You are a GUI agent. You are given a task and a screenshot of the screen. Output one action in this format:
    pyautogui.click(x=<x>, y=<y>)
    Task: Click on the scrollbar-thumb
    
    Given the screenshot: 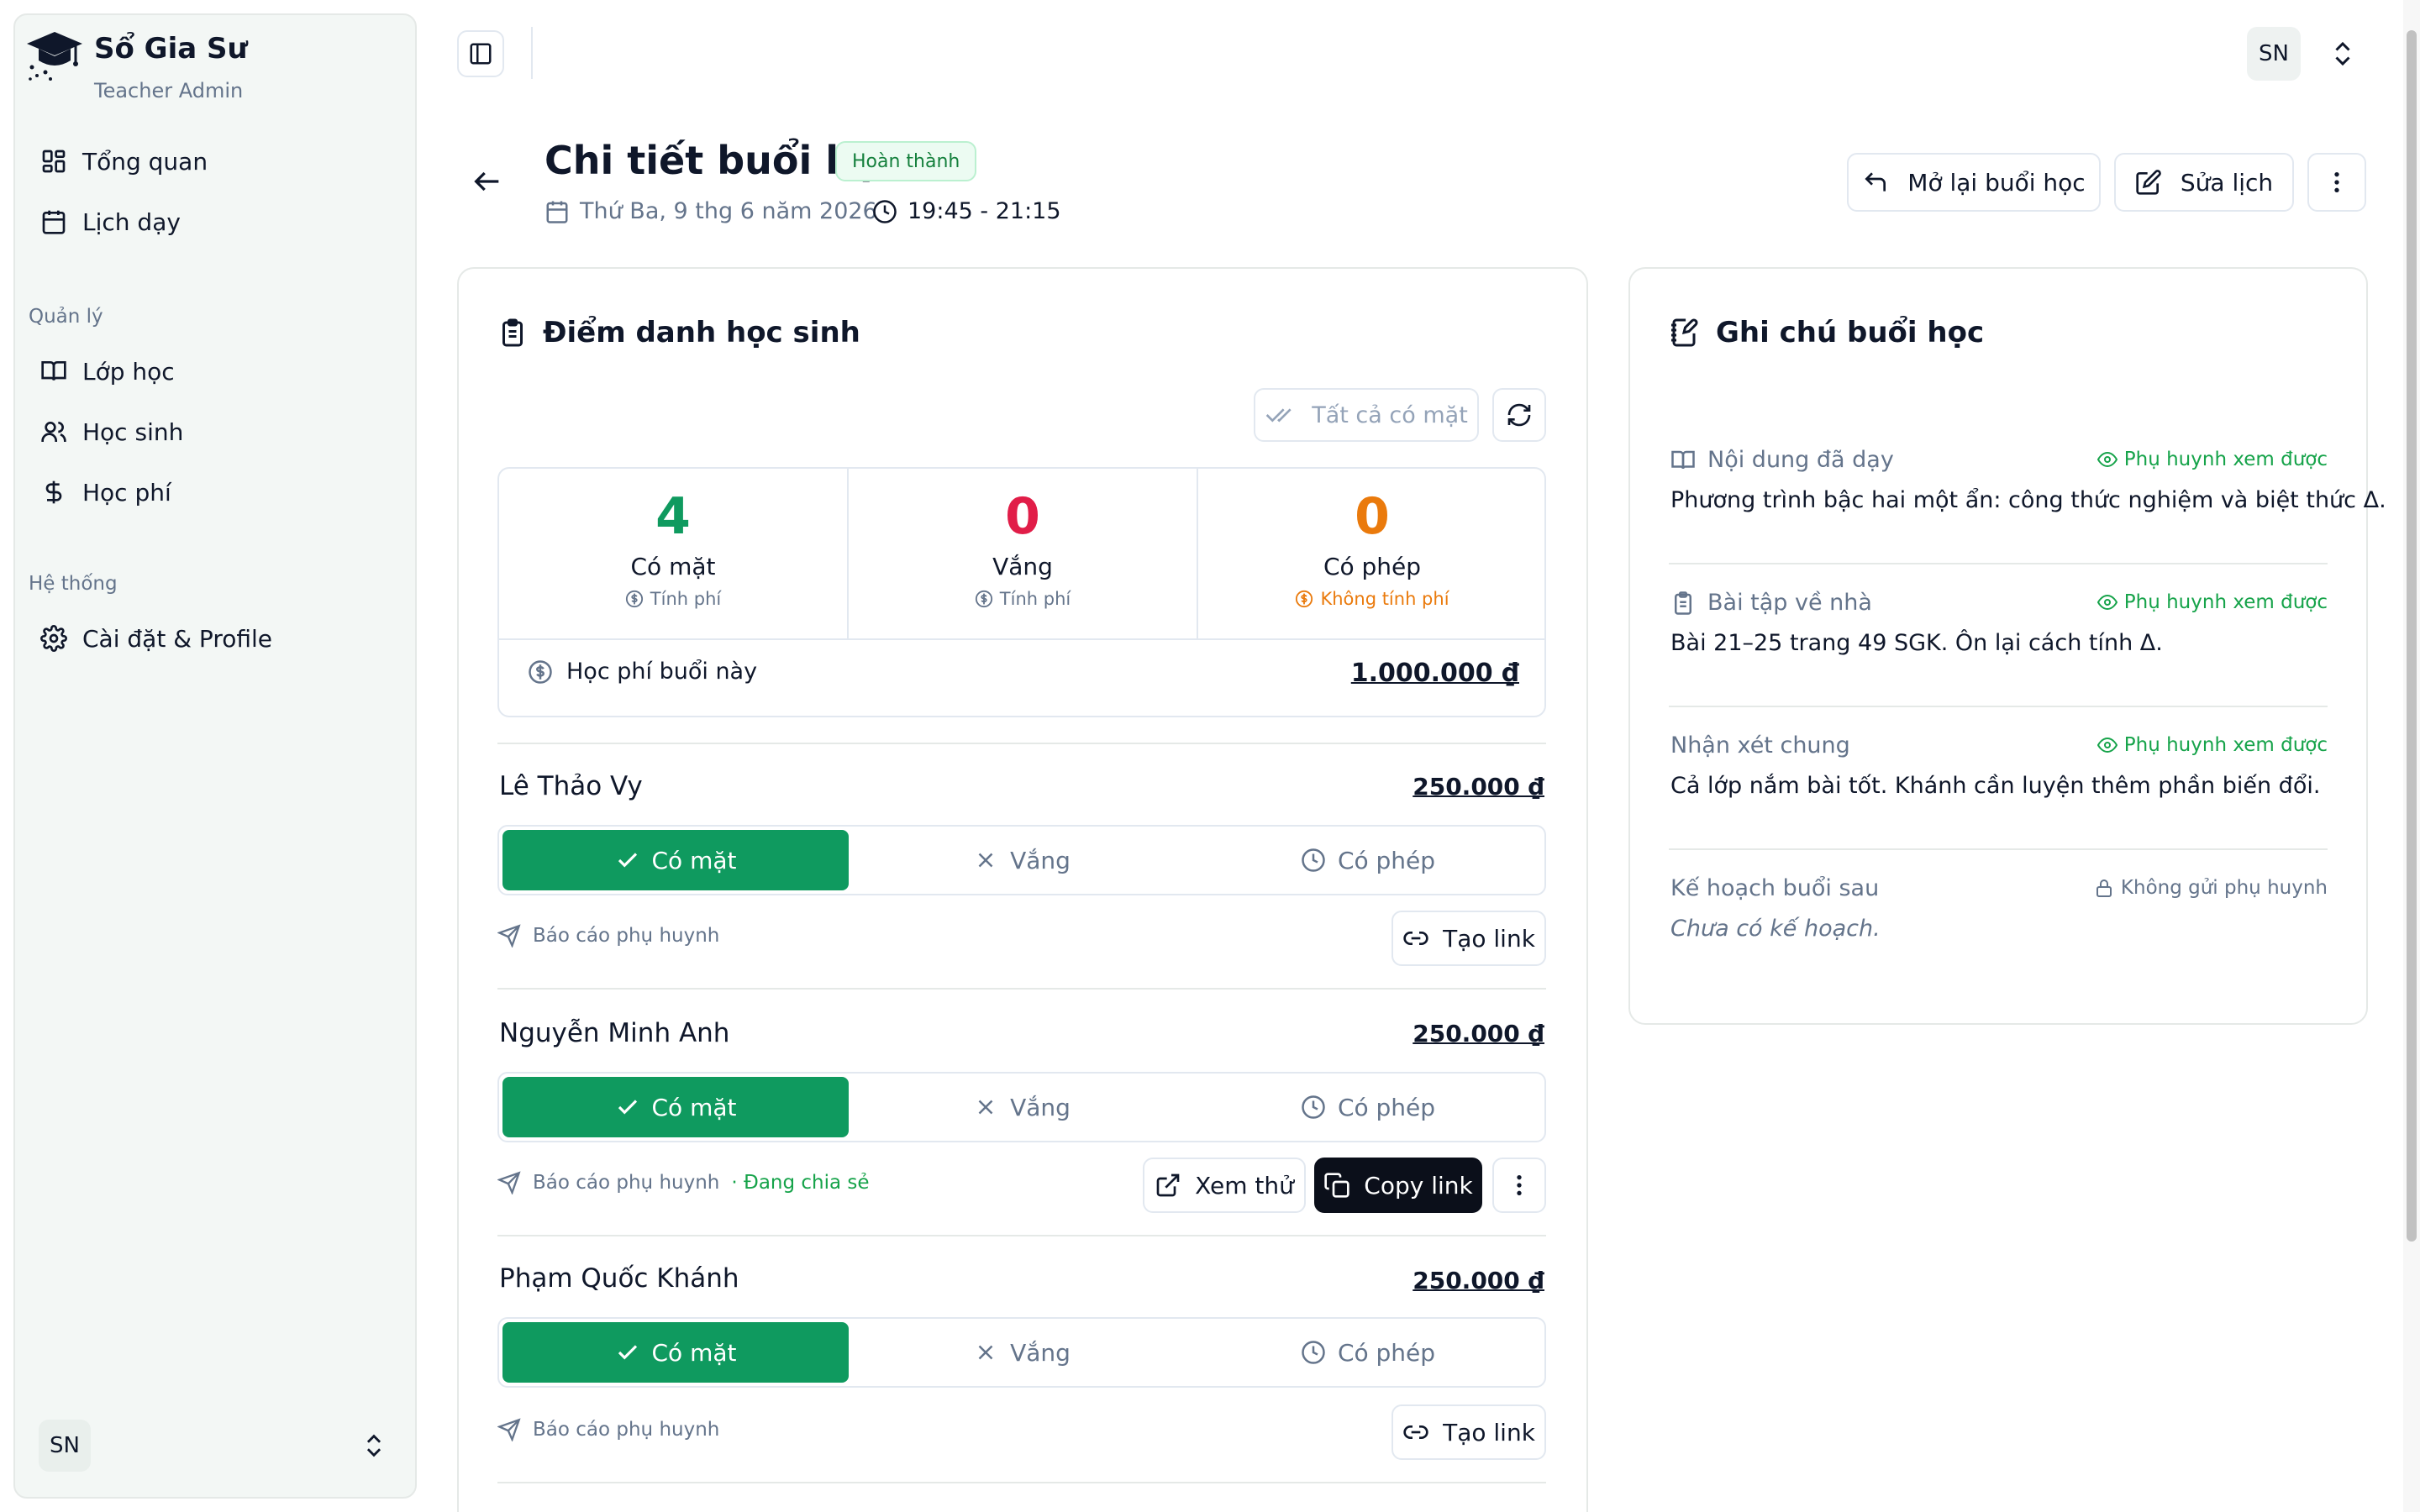 What is the action you would take?
    pyautogui.click(x=2412, y=636)
    